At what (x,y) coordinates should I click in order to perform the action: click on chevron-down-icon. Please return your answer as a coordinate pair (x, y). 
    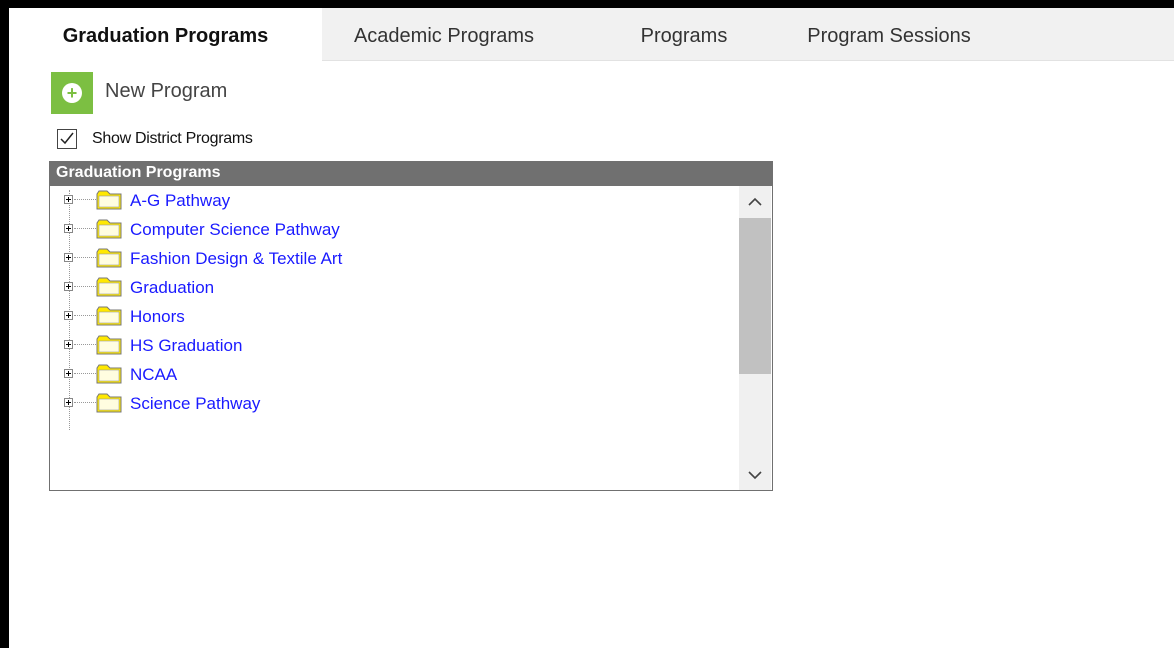
    Looking at the image, I should click on (755, 475).